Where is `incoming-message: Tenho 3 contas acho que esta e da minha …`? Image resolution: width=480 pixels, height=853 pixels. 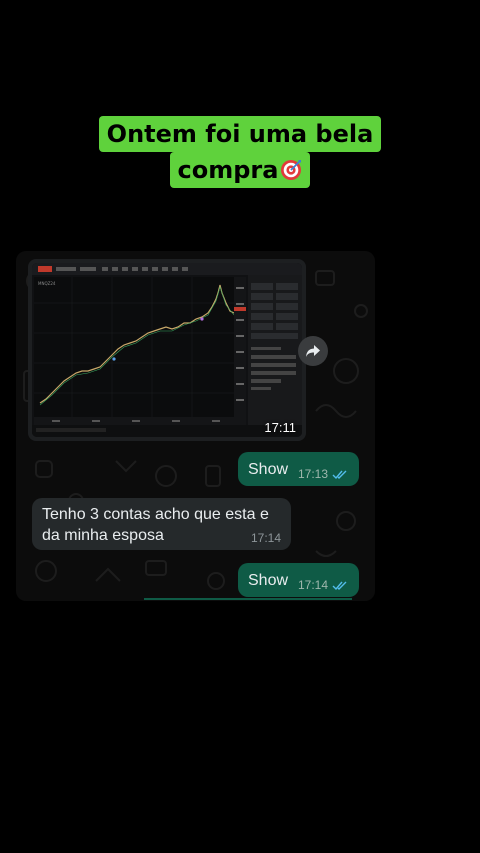 incoming-message: Tenho 3 contas acho que esta e da minha … is located at coordinates (161, 524).